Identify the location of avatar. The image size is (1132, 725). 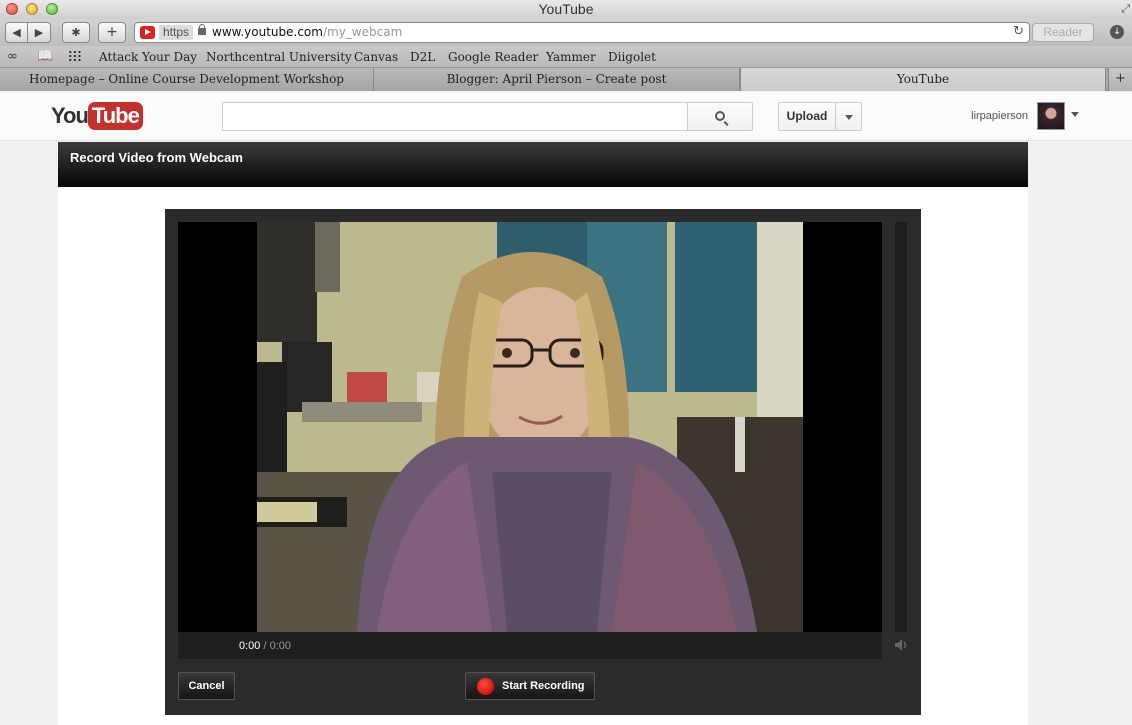
(1051, 116).